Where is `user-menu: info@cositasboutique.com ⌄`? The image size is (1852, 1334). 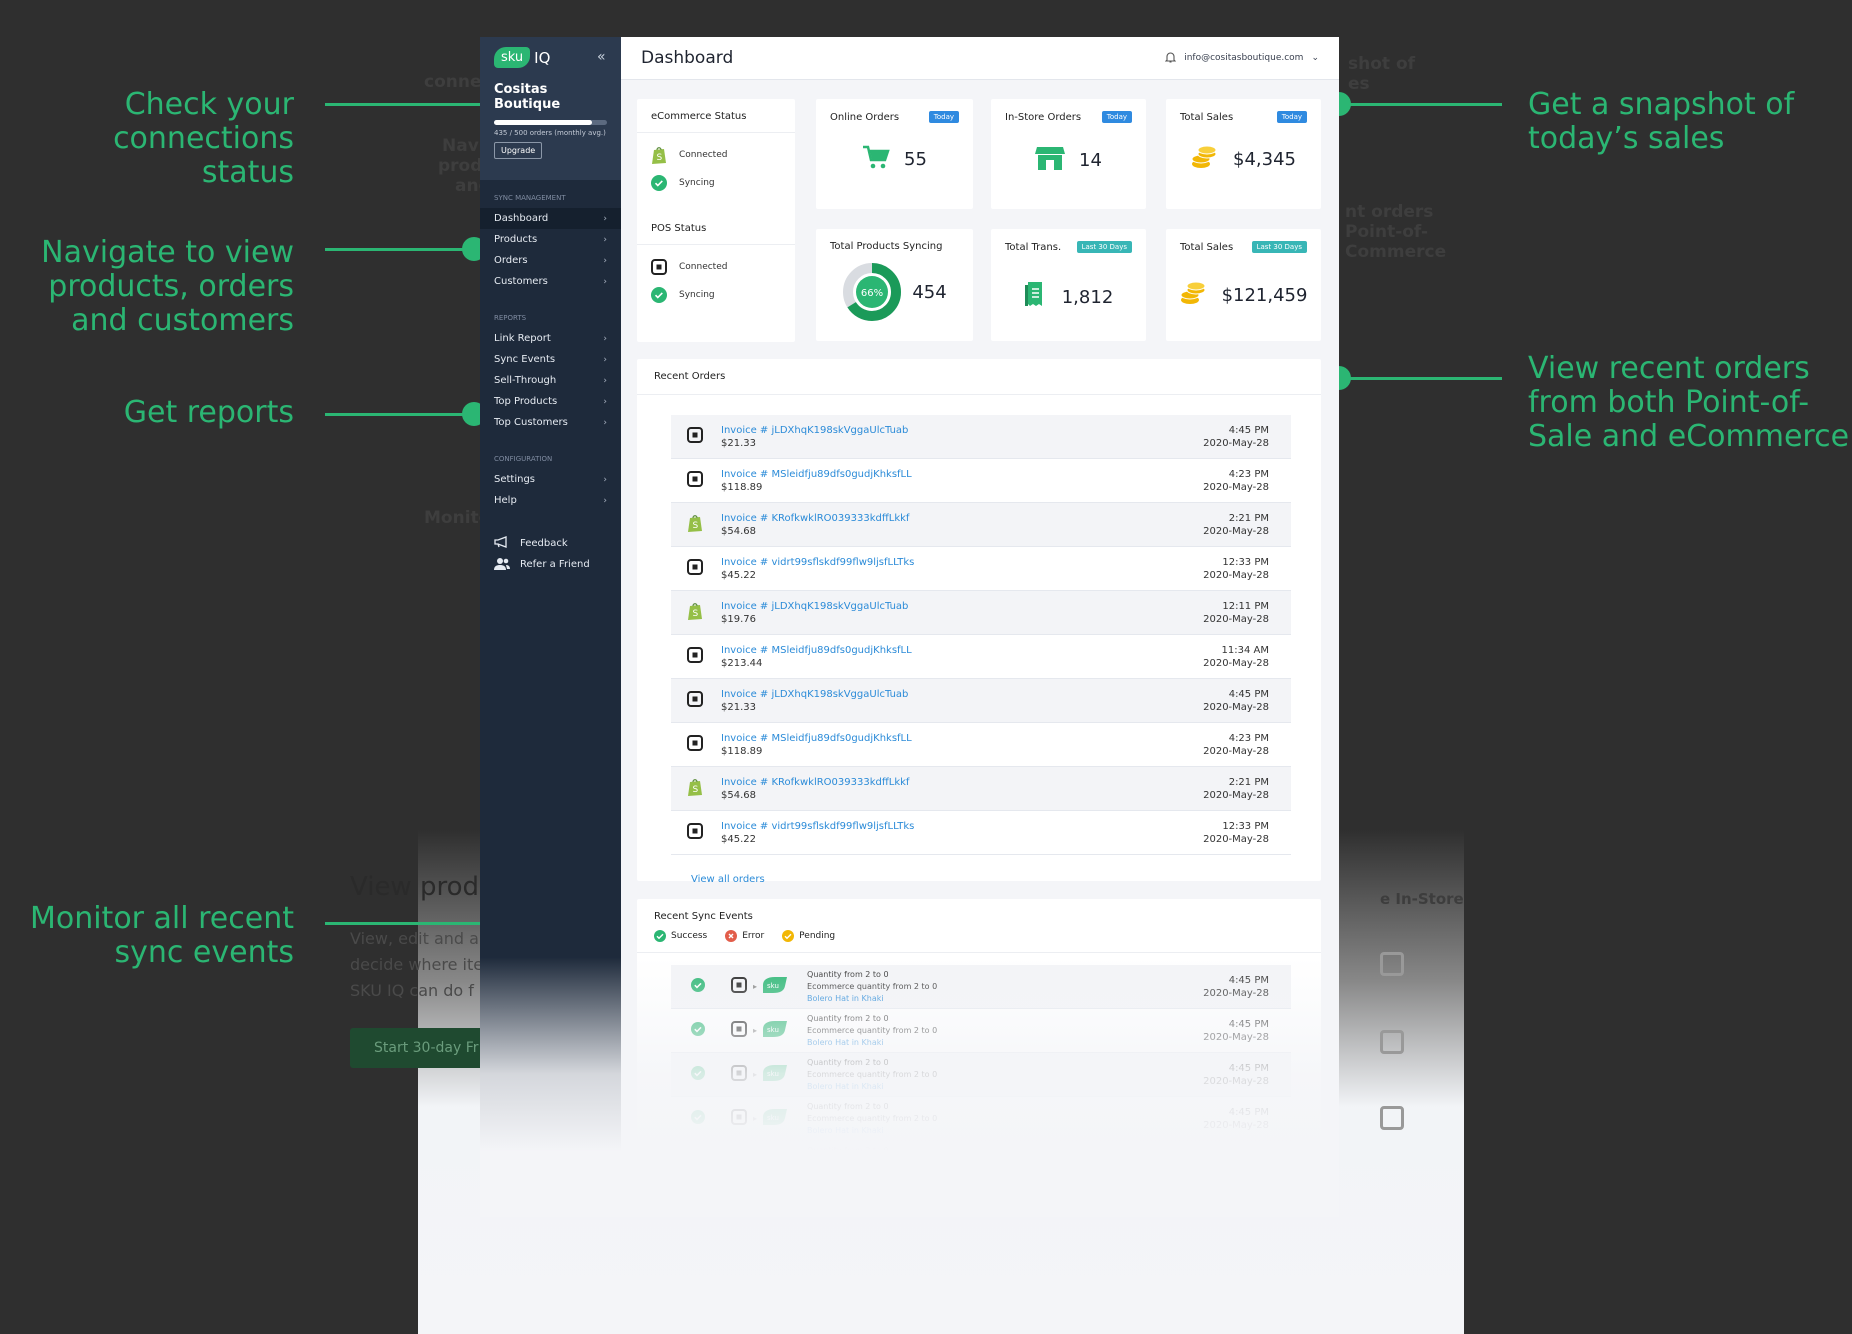
user-menu: info@cositasboutique.com ⌄ is located at coordinates (1241, 58).